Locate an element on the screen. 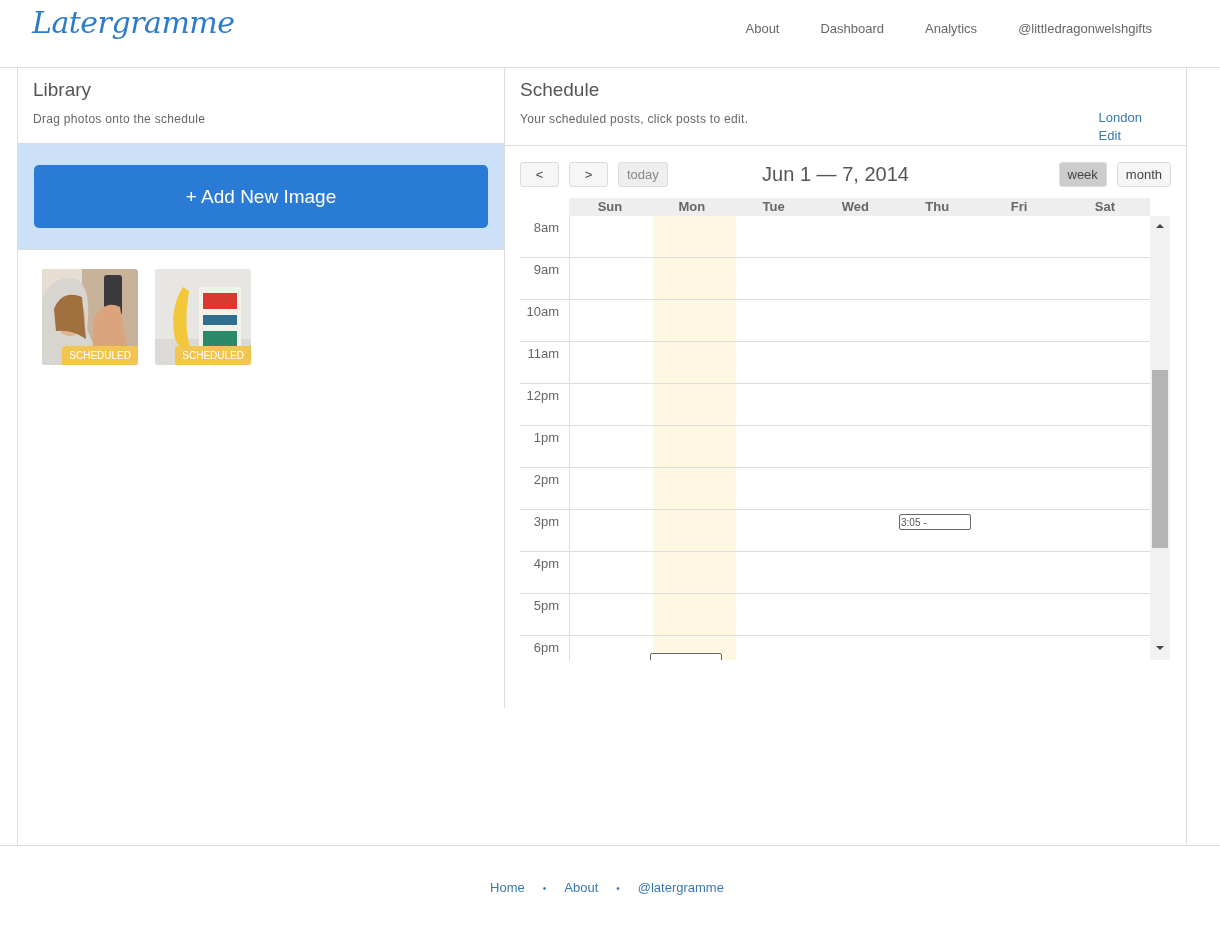 This screenshot has width=1220, height=929. panel-title: Schedule is located at coordinates (560, 90).